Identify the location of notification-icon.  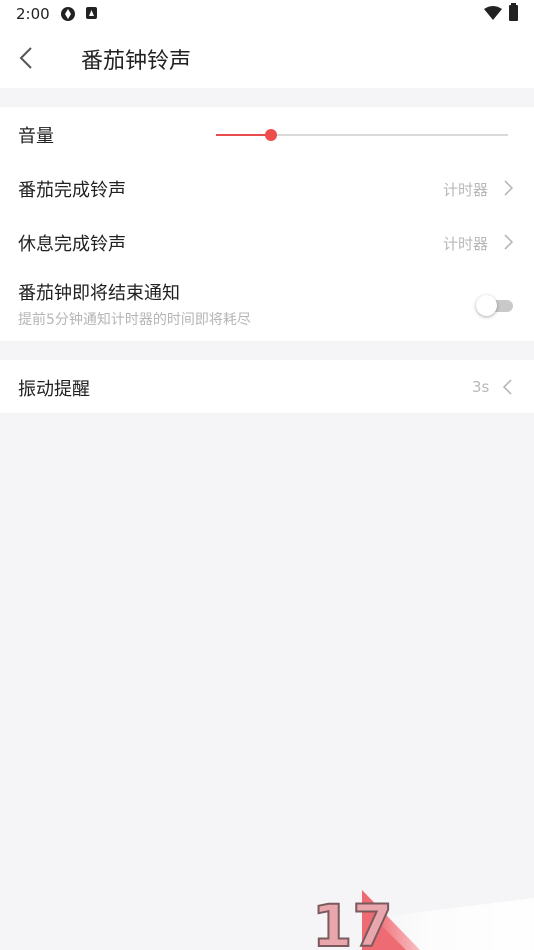
(91, 13).